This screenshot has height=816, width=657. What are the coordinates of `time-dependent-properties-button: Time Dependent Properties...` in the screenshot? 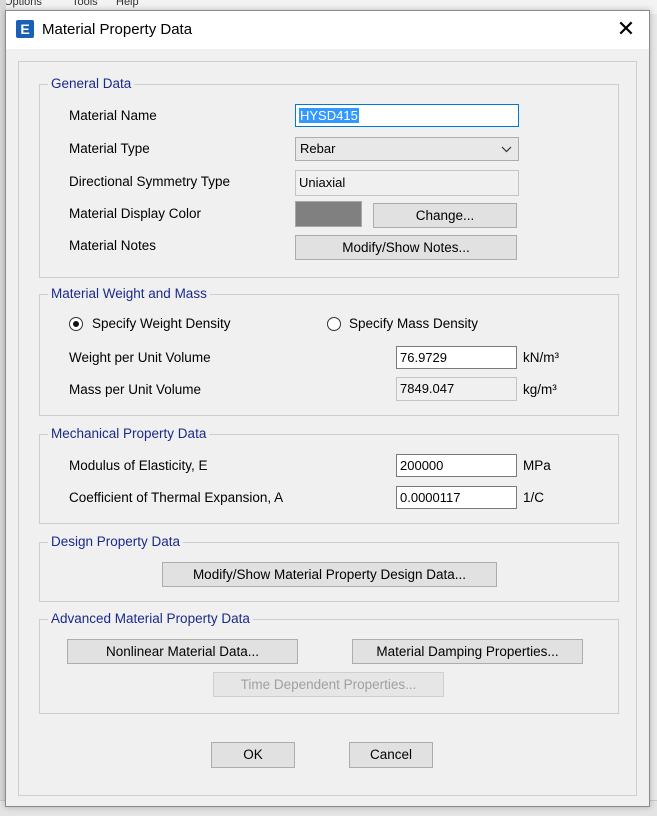 It's located at (328, 684).